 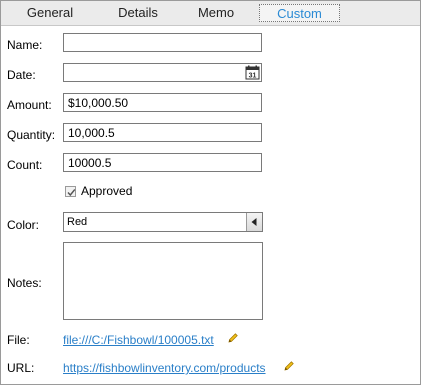 I want to click on triangle-left-icon, so click(x=254, y=222).